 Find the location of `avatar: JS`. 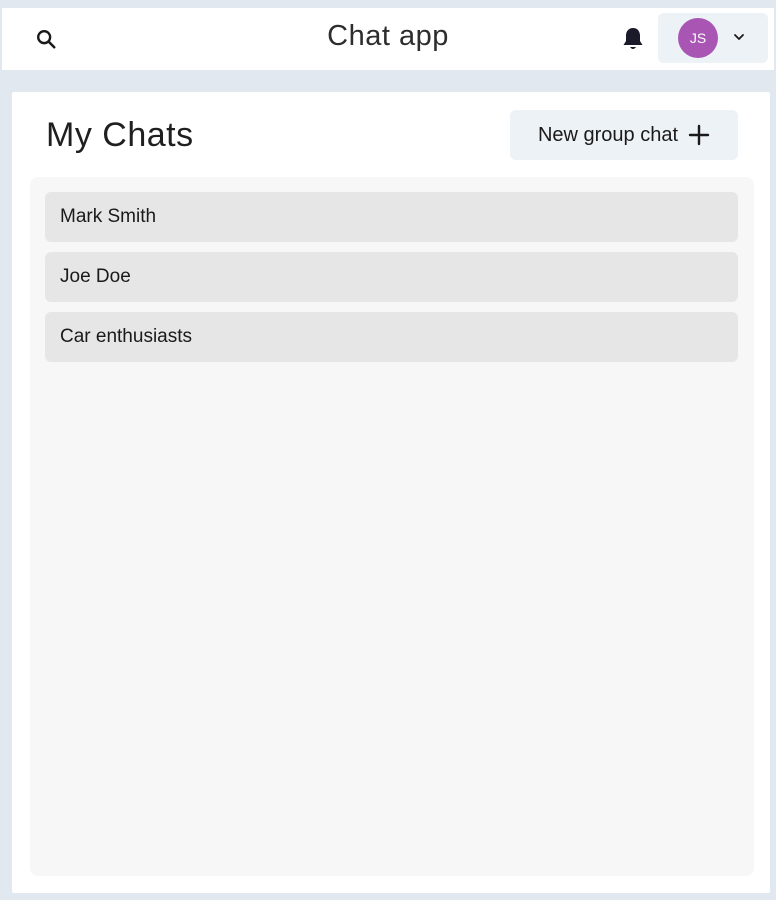

avatar: JS is located at coordinates (698, 38).